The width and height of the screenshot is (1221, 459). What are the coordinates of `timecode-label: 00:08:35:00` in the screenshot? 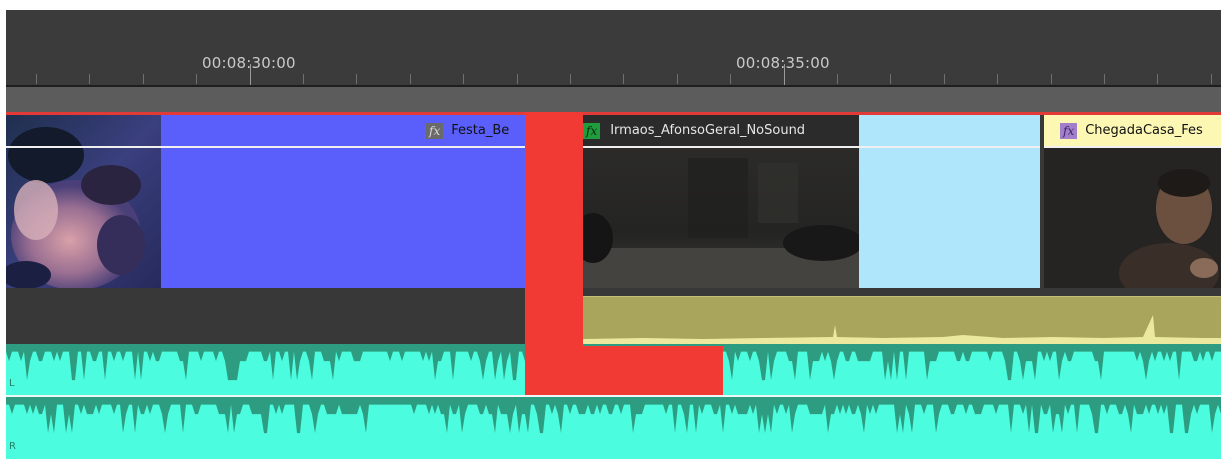 It's located at (783, 63).